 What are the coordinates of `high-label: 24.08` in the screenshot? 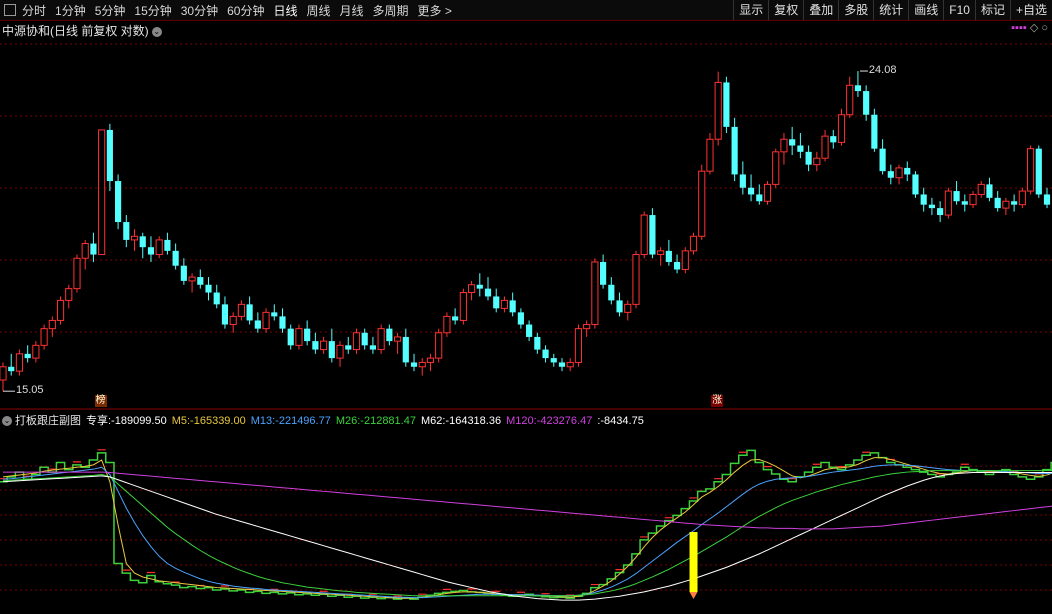 It's located at (882, 70).